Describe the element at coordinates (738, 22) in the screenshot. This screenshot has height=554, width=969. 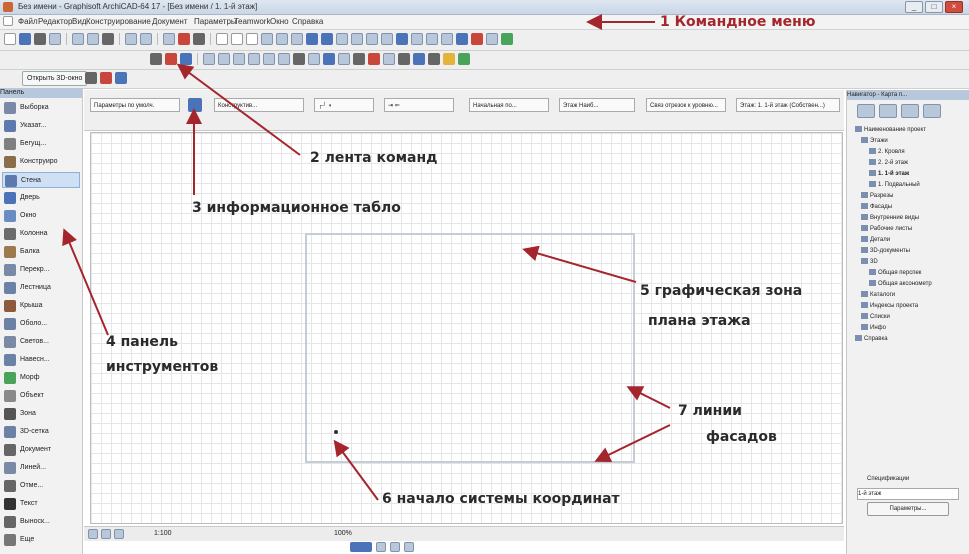
I see `annotation-command-menu: 1 Командное меню` at that location.